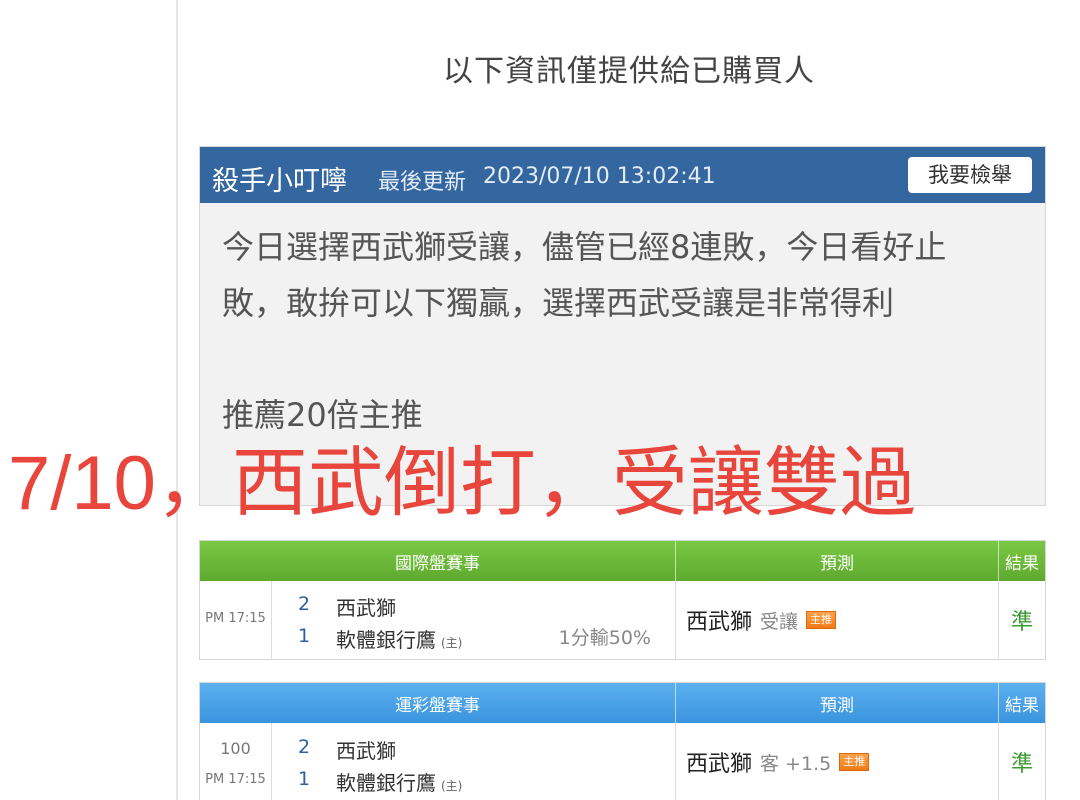 Image resolution: width=1080 pixels, height=800 pixels. I want to click on prediction-pick: 客 +1.5, so click(796, 763).